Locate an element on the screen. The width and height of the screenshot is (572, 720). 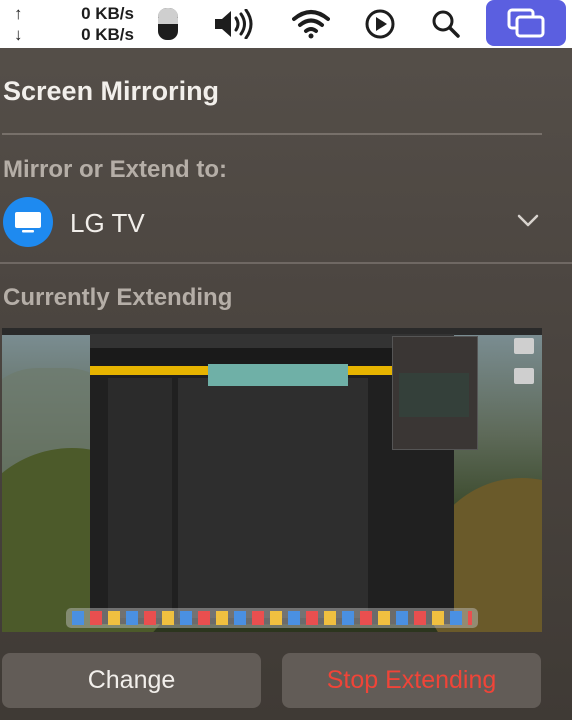
currently-extending-label: Currently Extending is located at coordinates (118, 297).